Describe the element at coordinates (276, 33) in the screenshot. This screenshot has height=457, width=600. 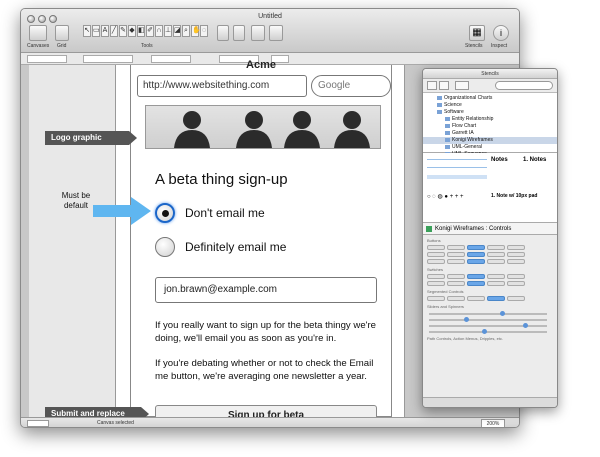
I see `arrange-button` at that location.